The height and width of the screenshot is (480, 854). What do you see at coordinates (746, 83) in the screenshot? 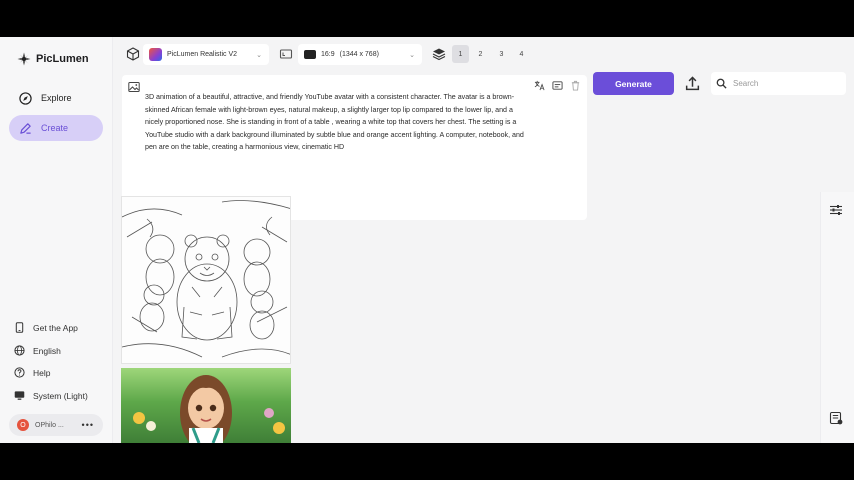
I see `search-placeholder: Search` at bounding box center [746, 83].